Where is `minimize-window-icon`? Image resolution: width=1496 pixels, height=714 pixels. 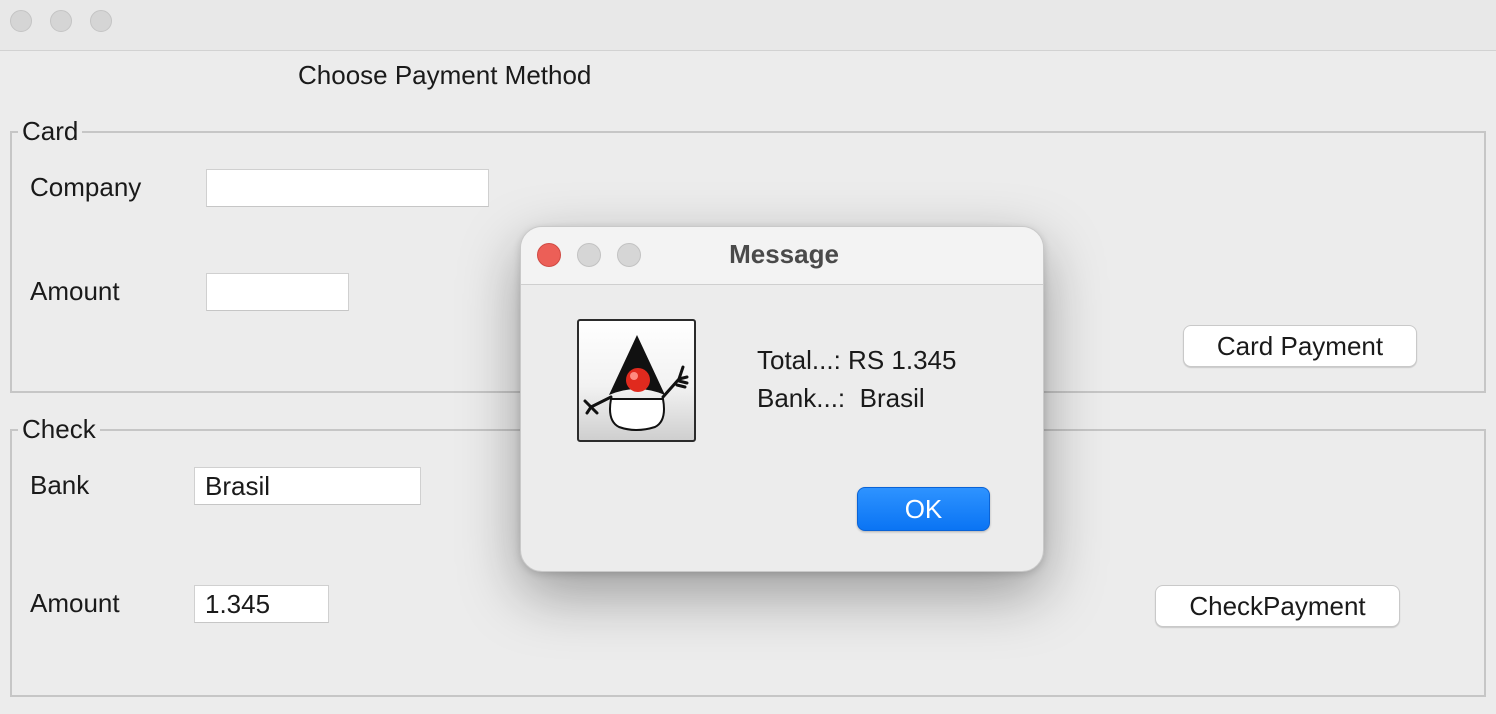
minimize-window-icon is located at coordinates (61, 21).